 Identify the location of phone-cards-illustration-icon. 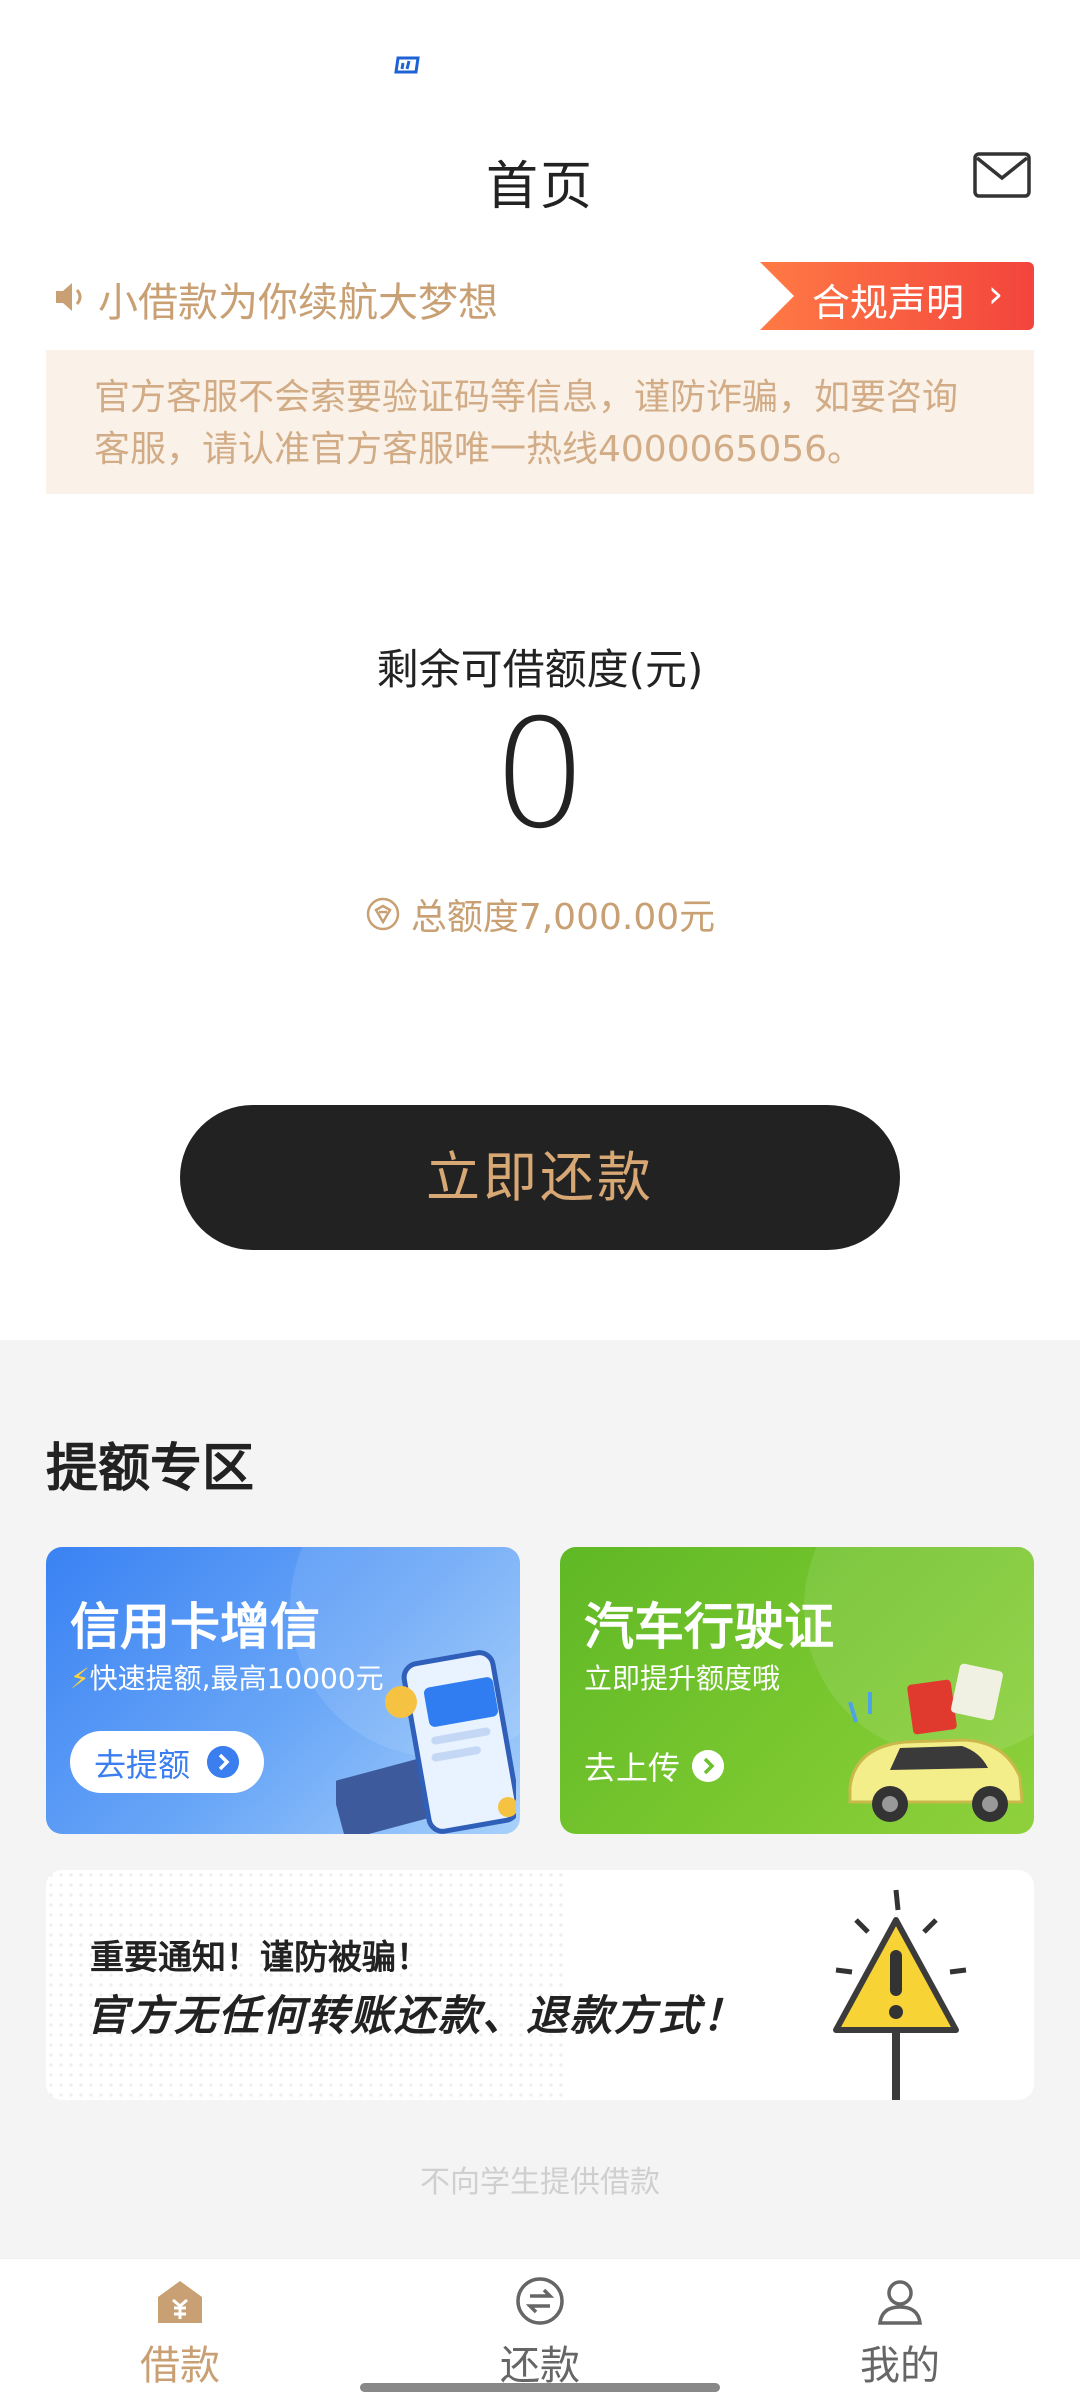
(426, 1742).